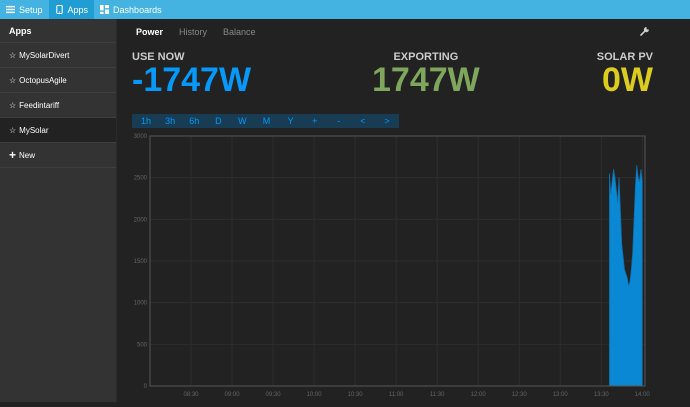 The height and width of the screenshot is (407, 690). What do you see at coordinates (170, 121) in the screenshot?
I see `range-3h-button: 3h` at bounding box center [170, 121].